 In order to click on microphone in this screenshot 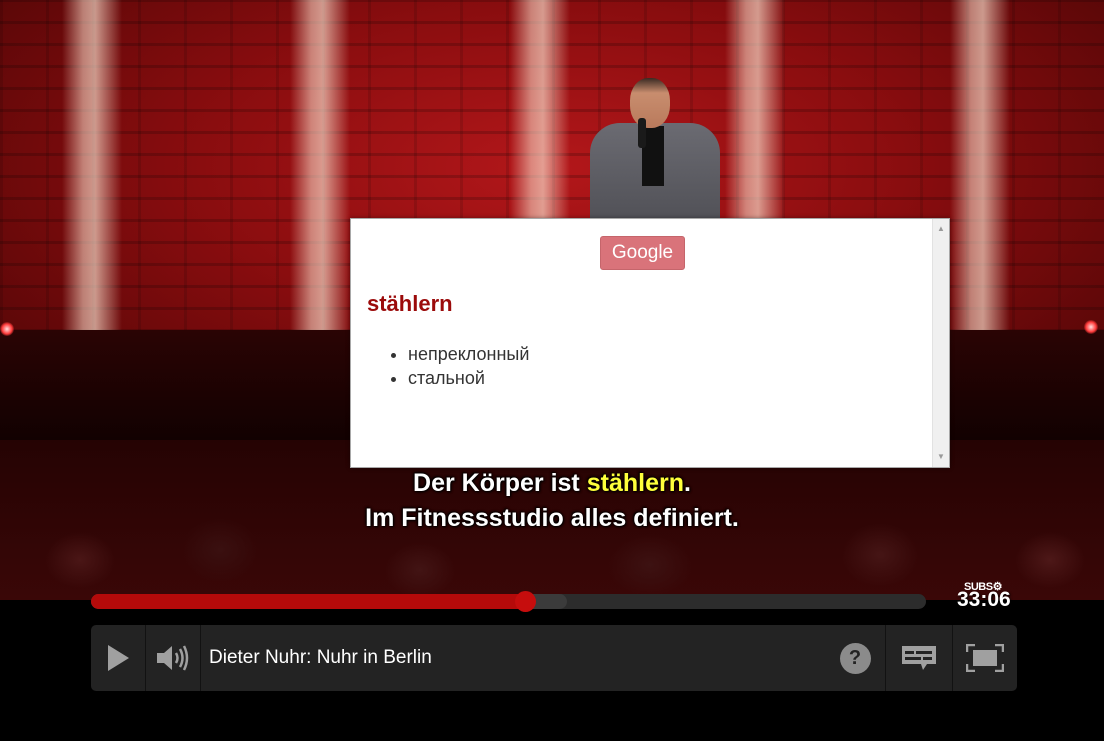, I will do `click(642, 133)`.